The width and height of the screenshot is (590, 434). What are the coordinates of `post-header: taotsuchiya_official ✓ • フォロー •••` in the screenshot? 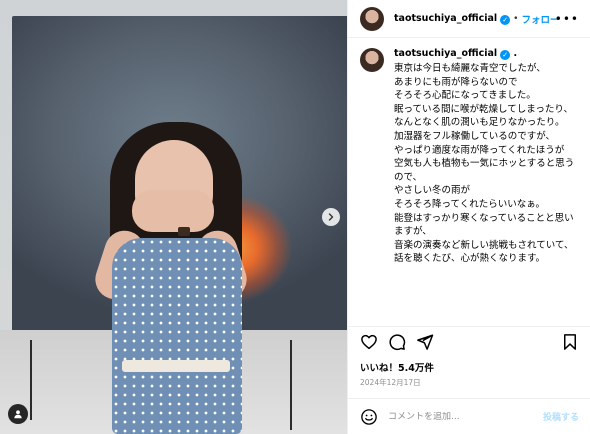 It's located at (469, 19).